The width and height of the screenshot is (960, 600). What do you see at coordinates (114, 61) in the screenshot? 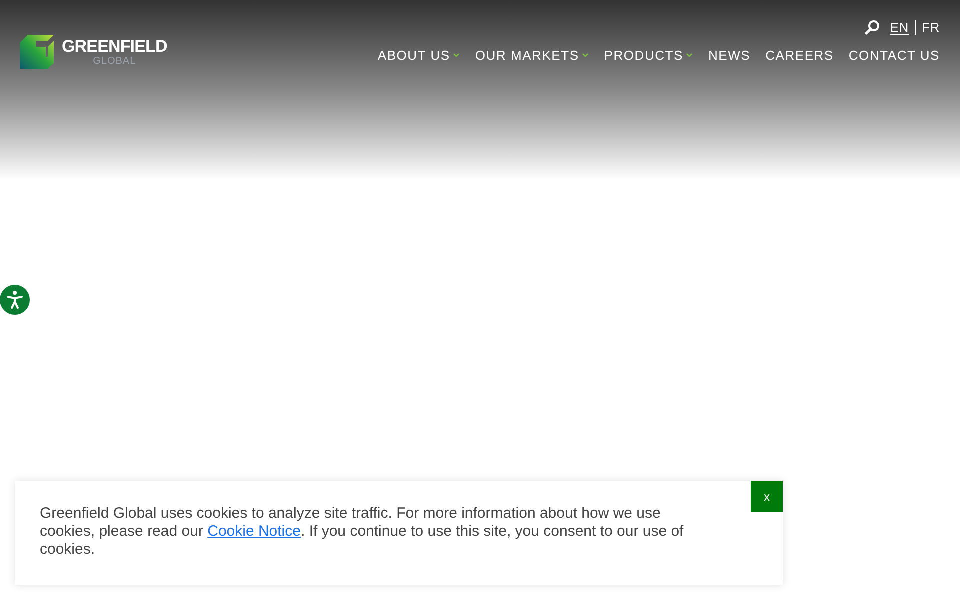
I see `logo-tagline: GLOBAL` at bounding box center [114, 61].